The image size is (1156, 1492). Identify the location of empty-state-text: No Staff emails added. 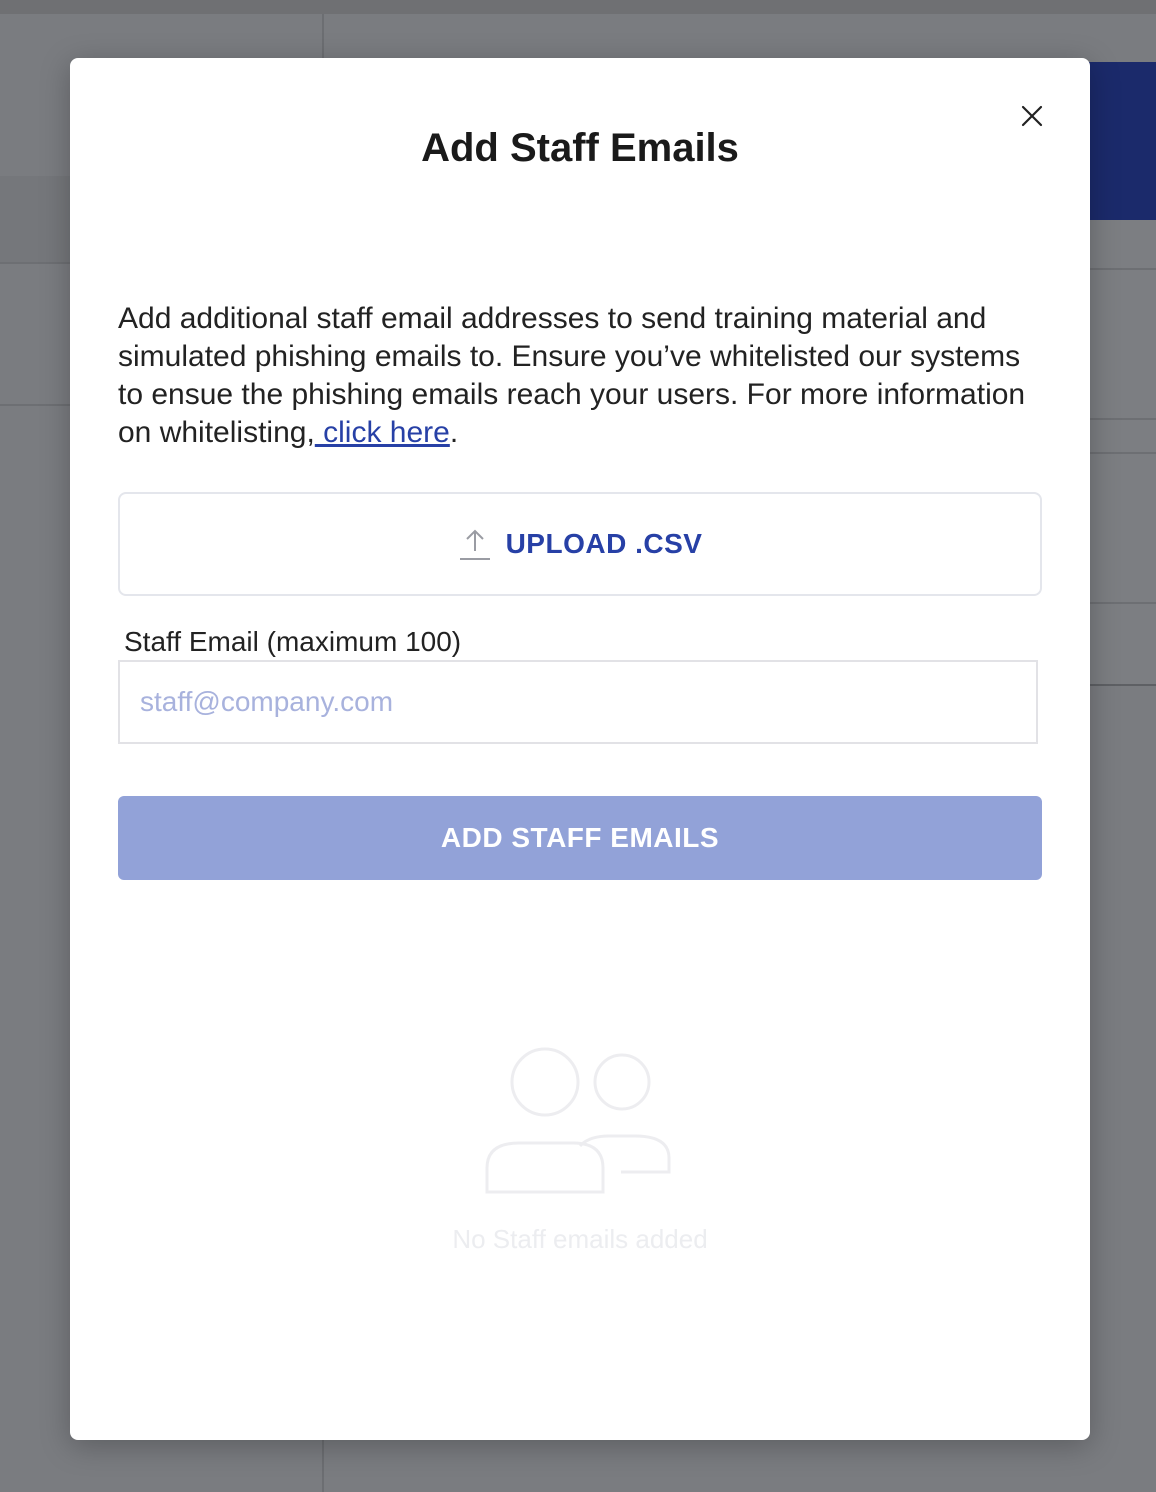
(580, 1239).